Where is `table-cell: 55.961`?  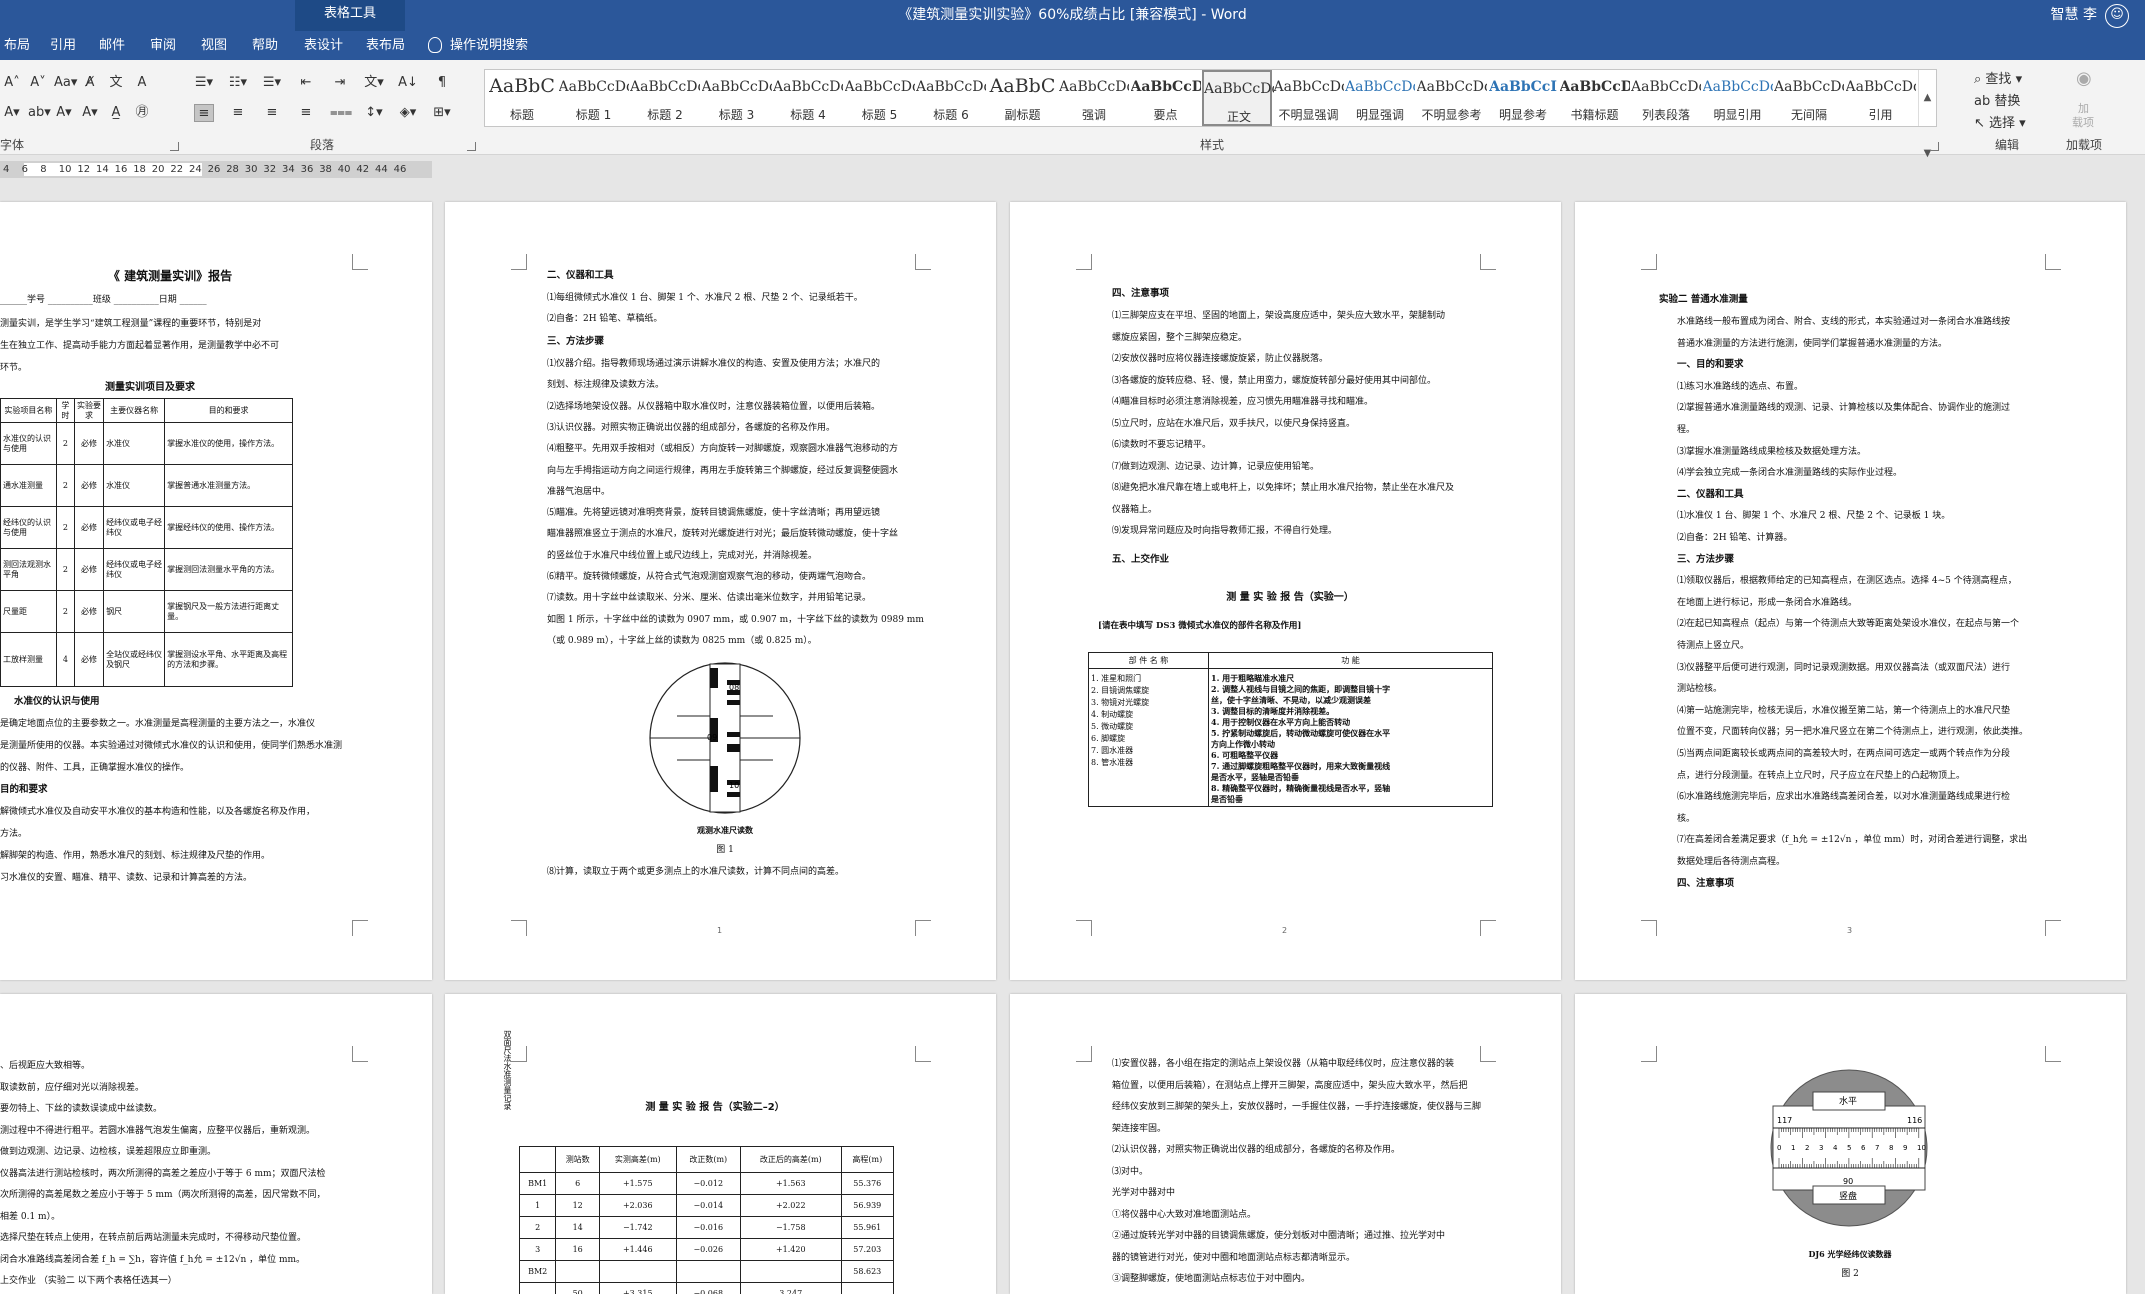 table-cell: 55.961 is located at coordinates (867, 1227).